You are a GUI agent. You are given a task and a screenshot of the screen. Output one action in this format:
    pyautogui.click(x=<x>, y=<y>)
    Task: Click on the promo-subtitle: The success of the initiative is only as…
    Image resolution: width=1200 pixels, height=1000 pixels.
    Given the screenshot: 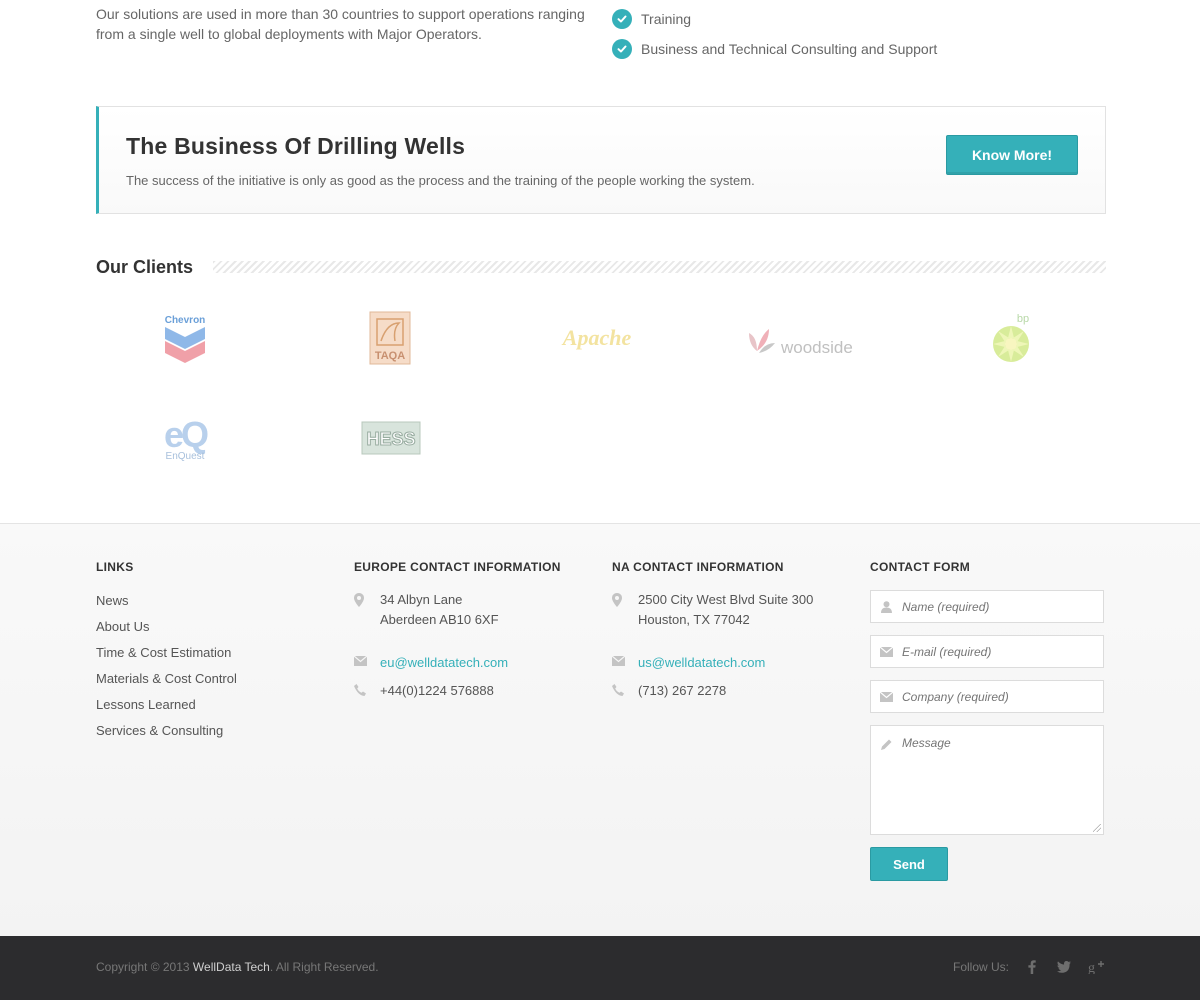 What is the action you would take?
    pyautogui.click(x=440, y=180)
    